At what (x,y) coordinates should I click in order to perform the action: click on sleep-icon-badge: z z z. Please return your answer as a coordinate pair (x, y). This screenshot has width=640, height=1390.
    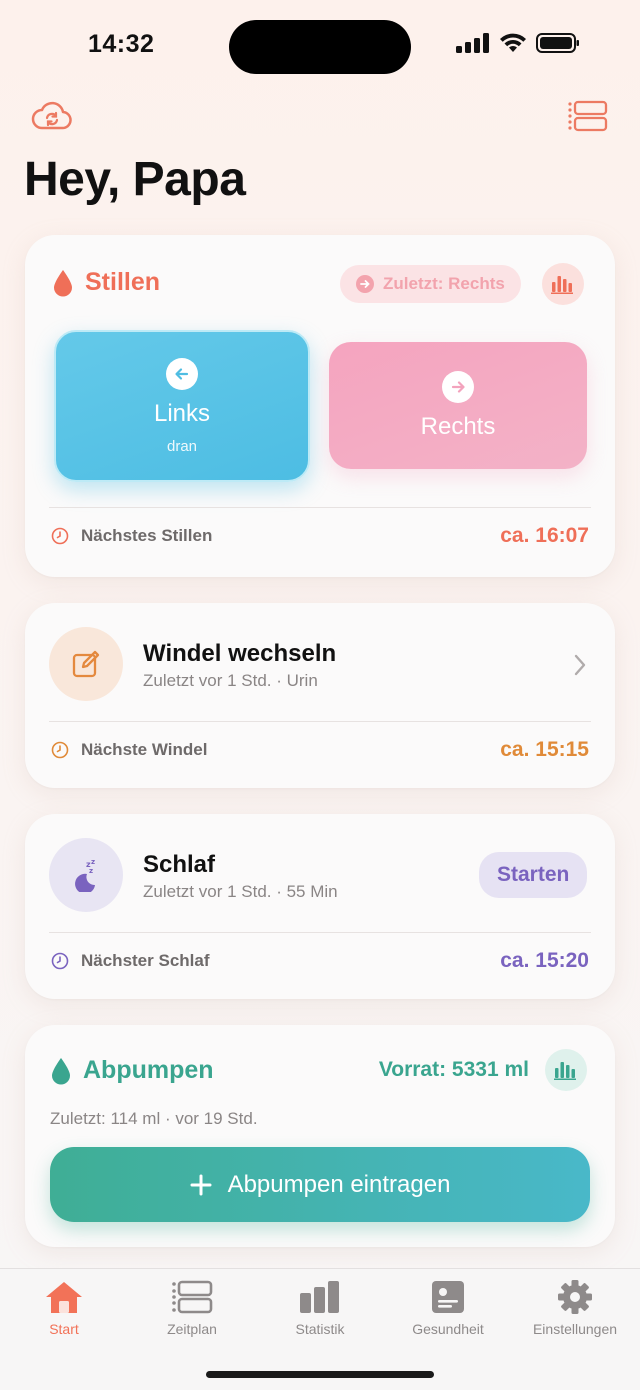
    Looking at the image, I should click on (86, 875).